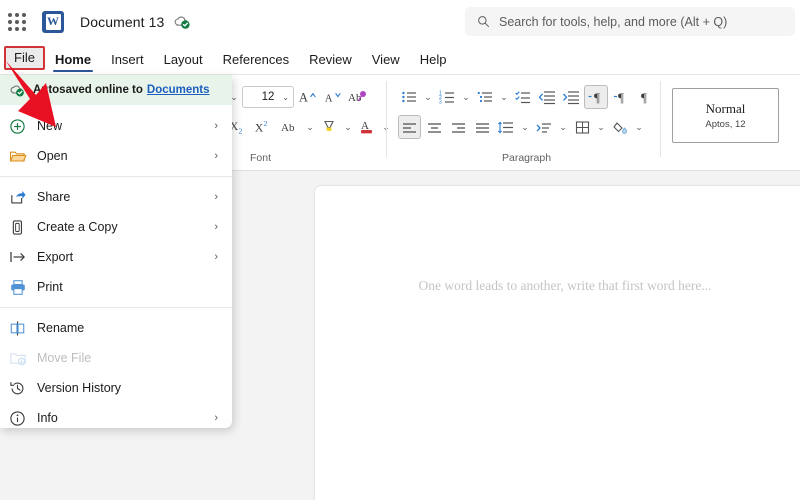 This screenshot has width=800, height=500. I want to click on menu-item-print-label: Print, so click(50, 287).